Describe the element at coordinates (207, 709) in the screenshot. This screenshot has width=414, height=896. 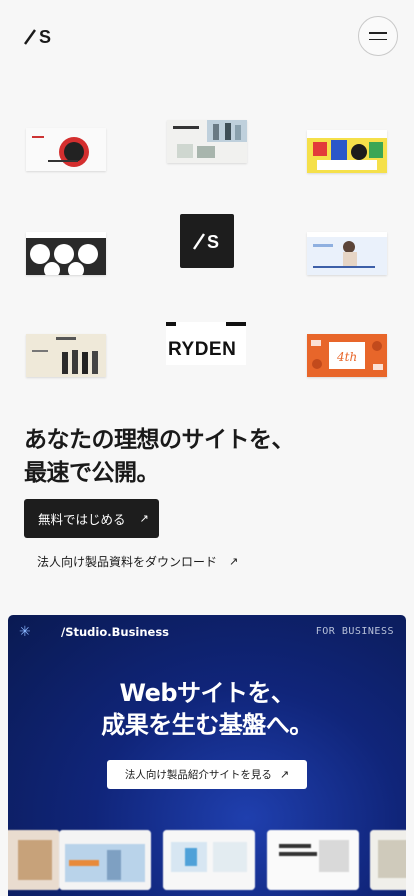
I see `business-headline: Webサイトを、 成果を生む基盤へ。` at that location.